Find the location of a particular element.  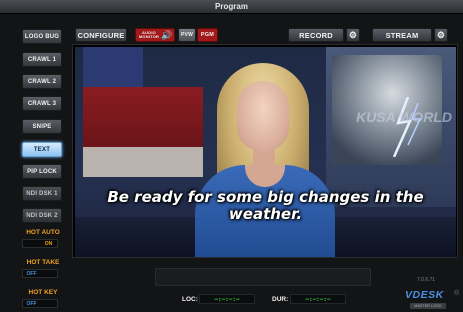

title-bar: Program is located at coordinates (231, 7).